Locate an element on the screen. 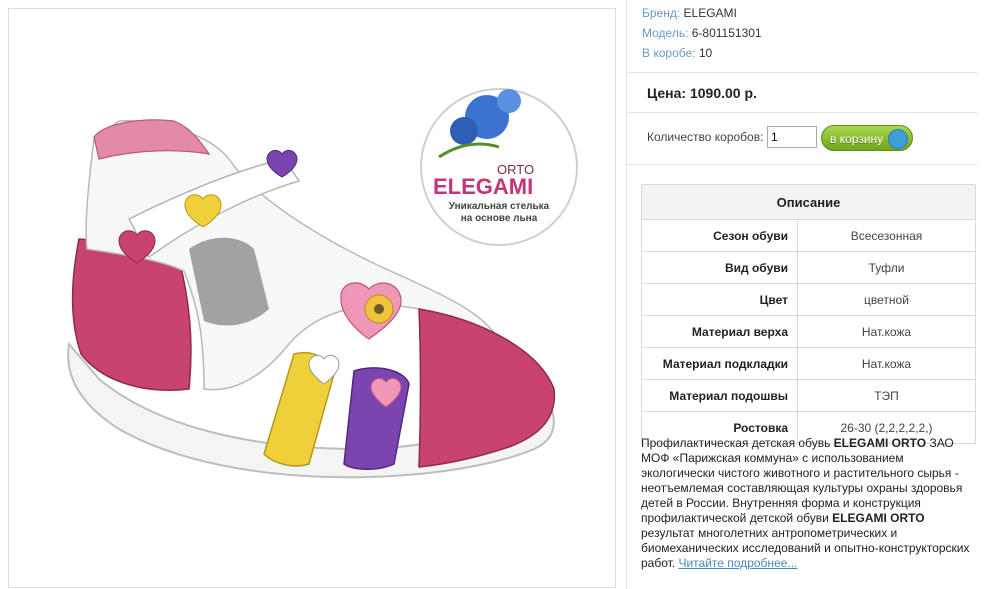 The image size is (995, 589). description-header: Описание is located at coordinates (808, 202).